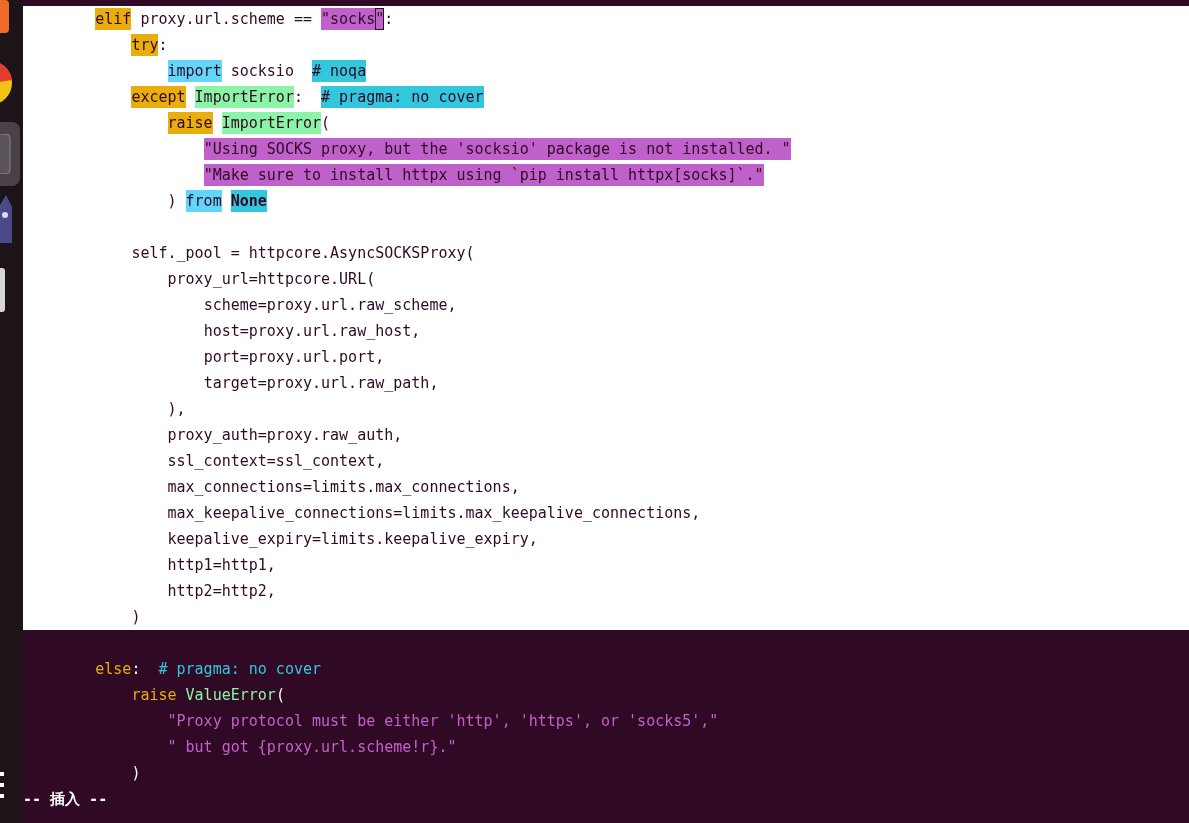 This screenshot has height=823, width=1189. I want to click on code-line: " but got {proxy.url.scheme!r}.", so click(312, 747).